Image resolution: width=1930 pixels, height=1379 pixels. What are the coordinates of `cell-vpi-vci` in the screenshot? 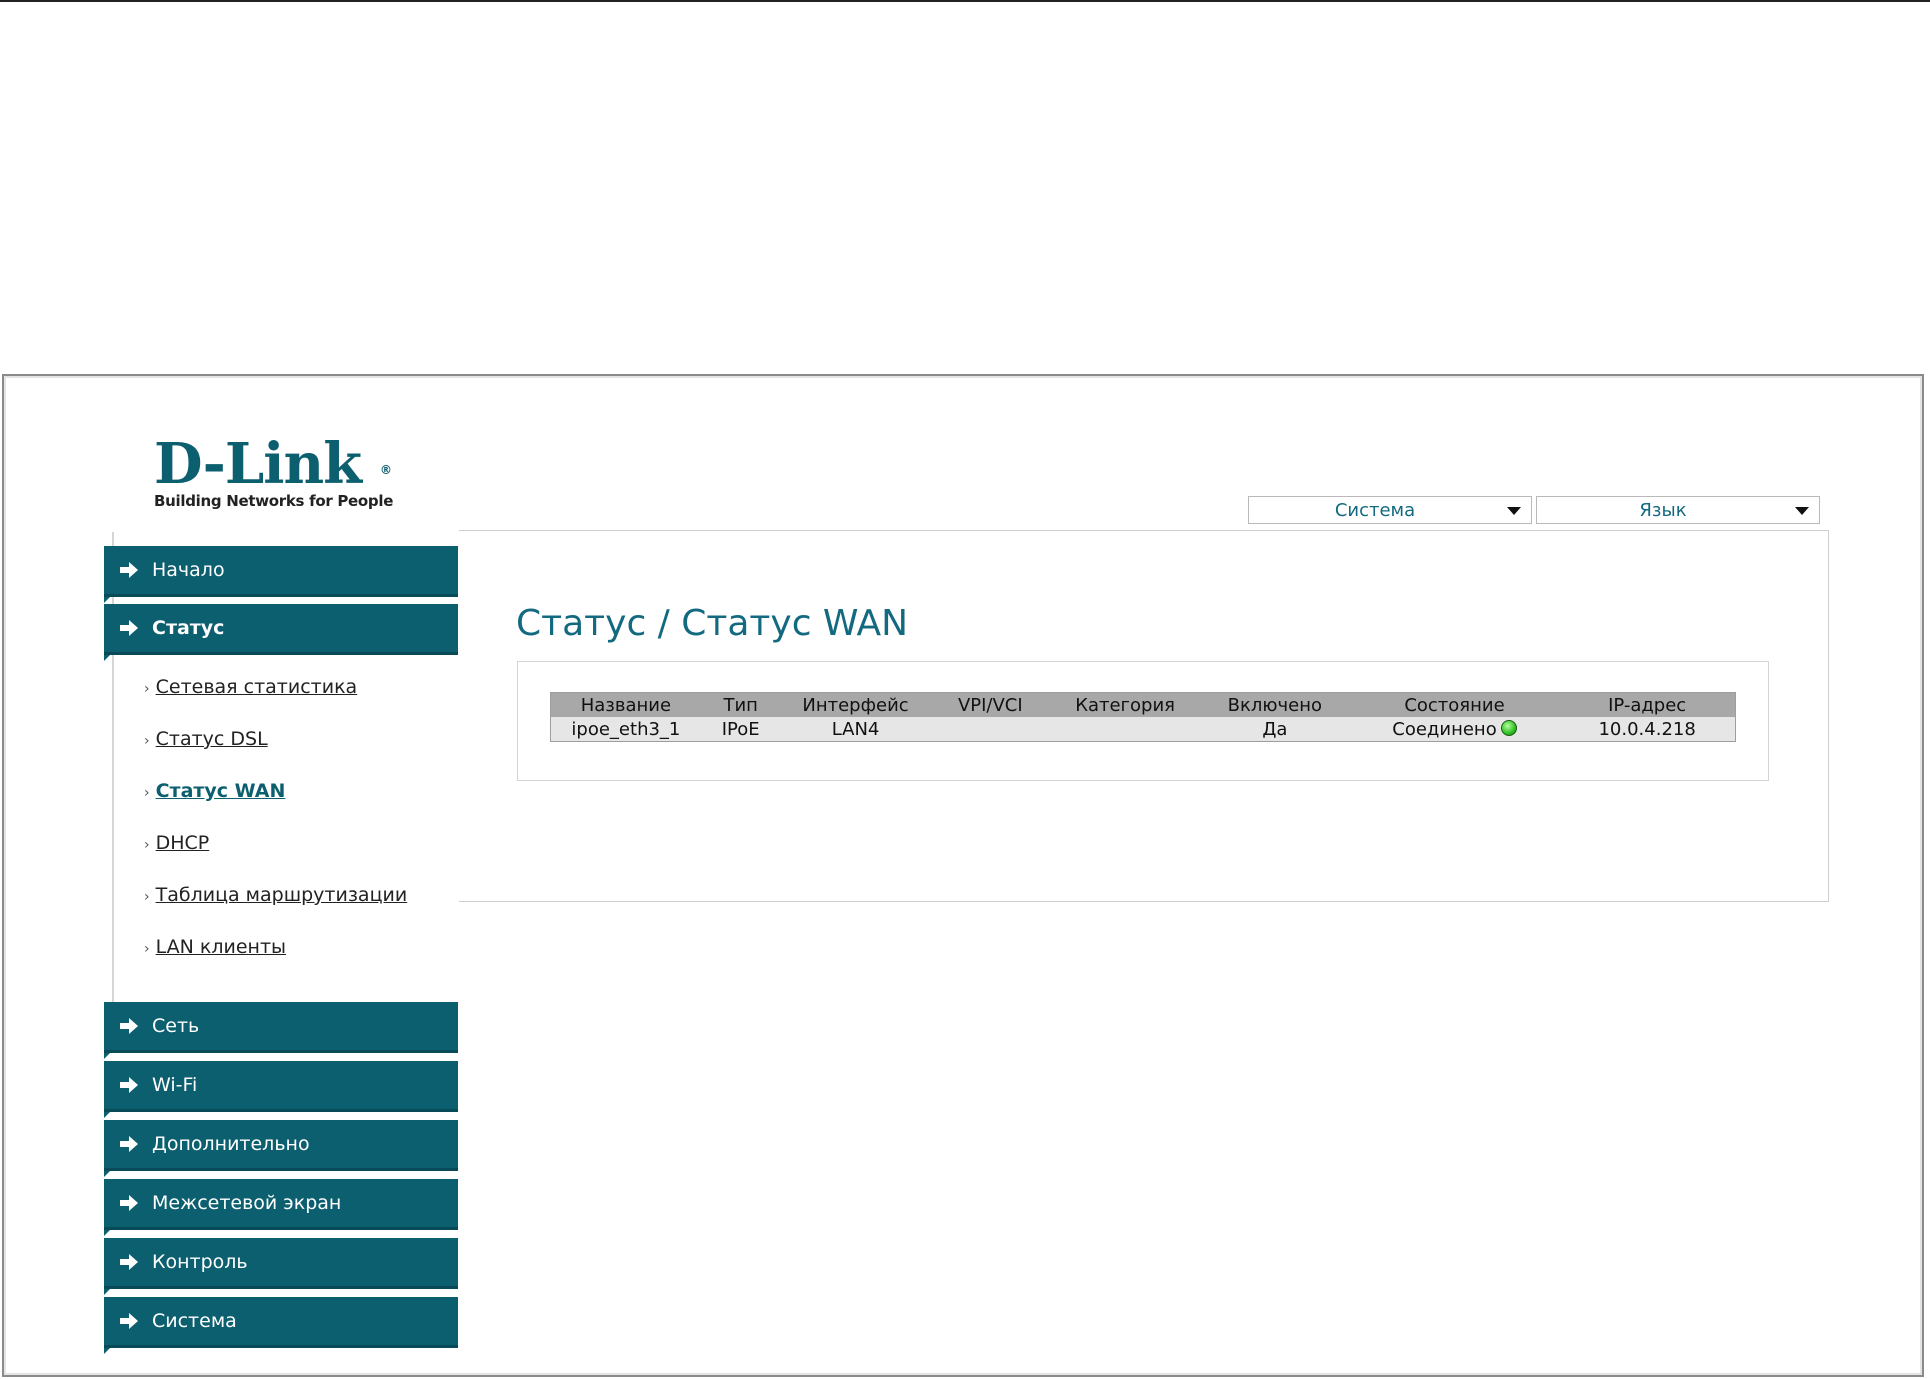 It's located at (990, 729).